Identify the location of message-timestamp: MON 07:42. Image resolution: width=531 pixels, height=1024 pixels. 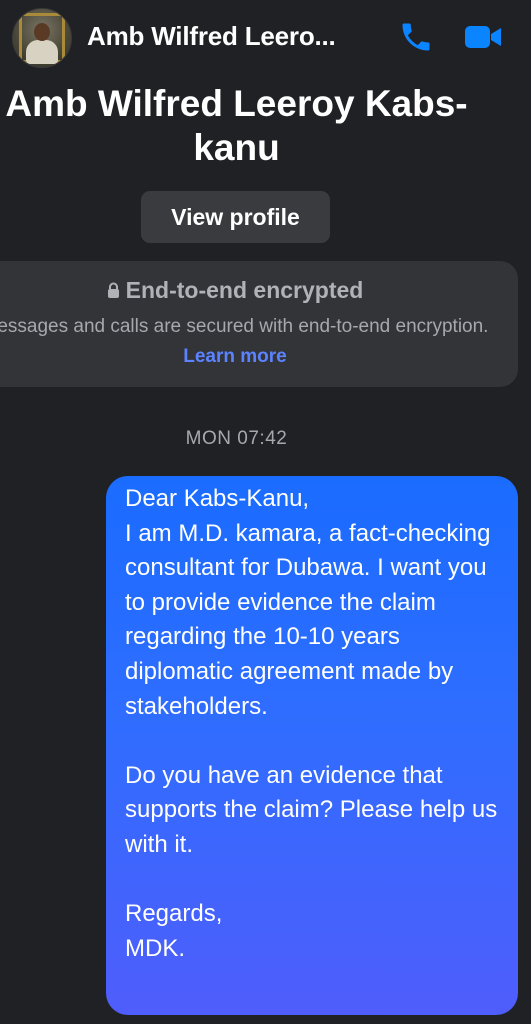
(236, 438).